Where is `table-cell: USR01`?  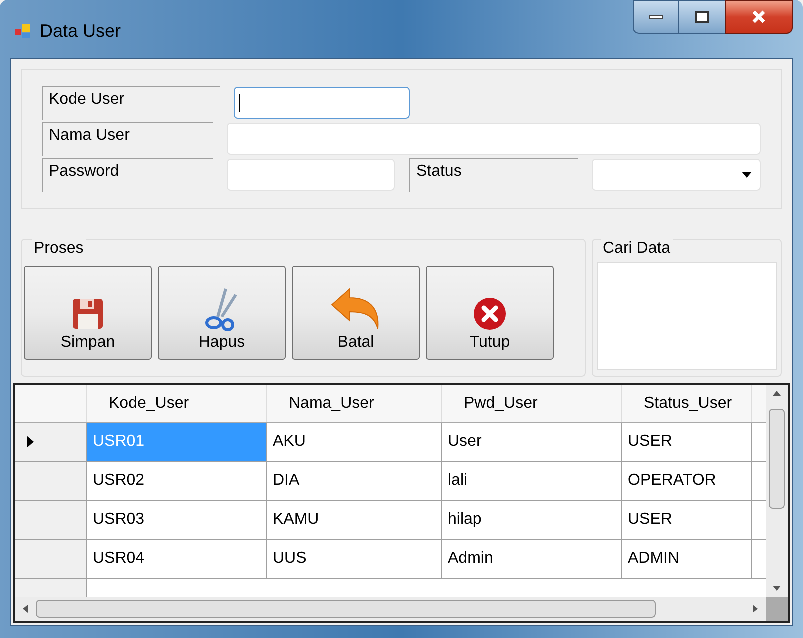
table-cell: USR01 is located at coordinates (177, 442).